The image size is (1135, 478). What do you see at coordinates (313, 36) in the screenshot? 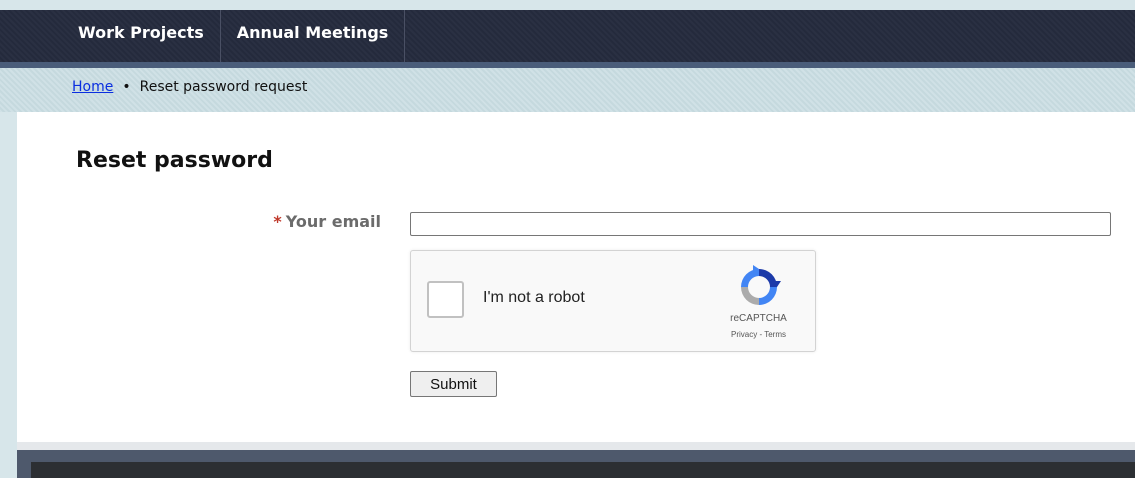
I see `nav-item-annual-meetings: Annual Meetings` at bounding box center [313, 36].